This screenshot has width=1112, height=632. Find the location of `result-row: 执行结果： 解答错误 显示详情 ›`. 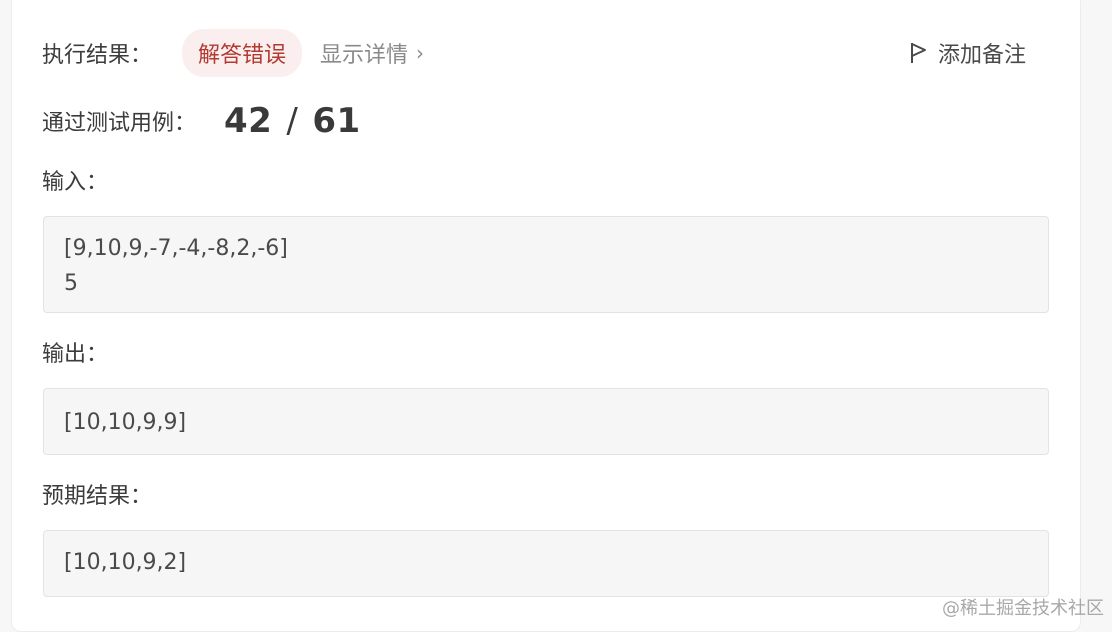

result-row: 执行结果： 解答错误 显示详情 › is located at coordinates (233, 53).